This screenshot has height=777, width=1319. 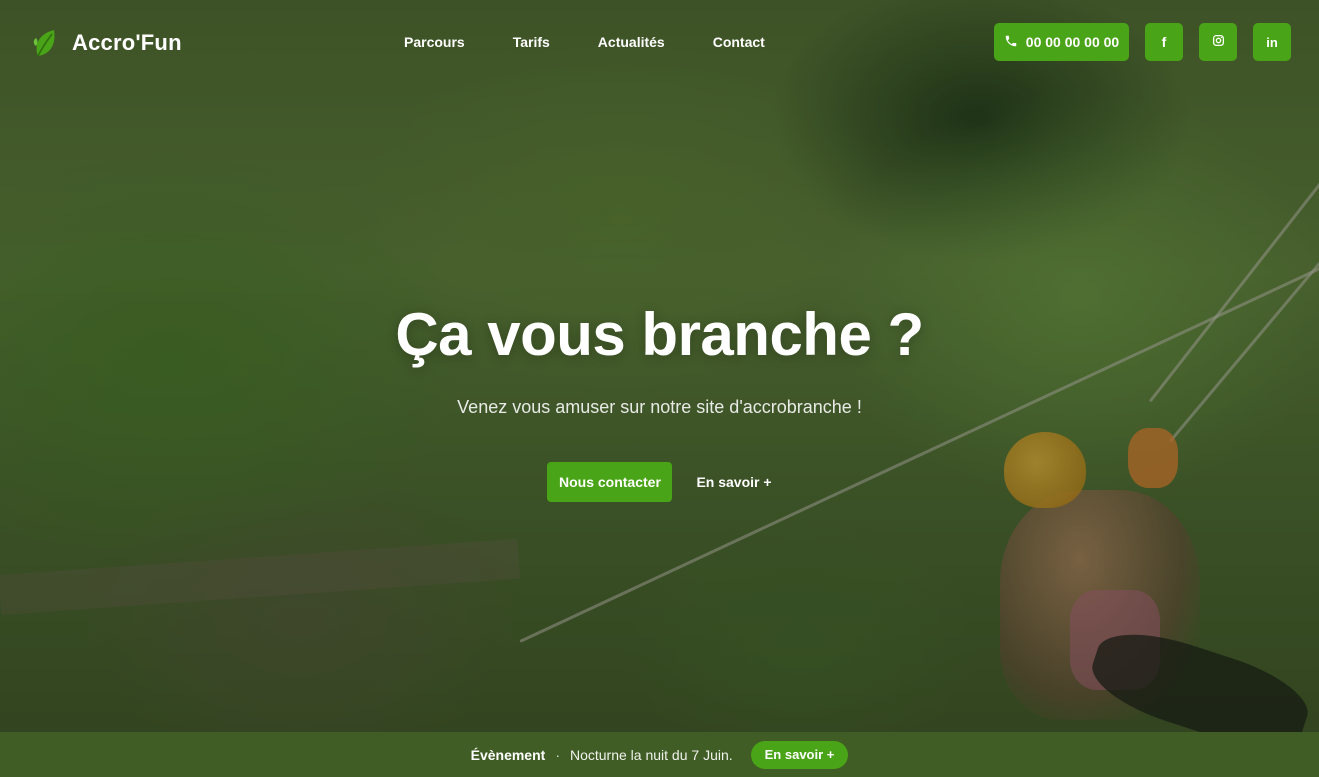 I want to click on linkedin-button: in, so click(x=1272, y=42).